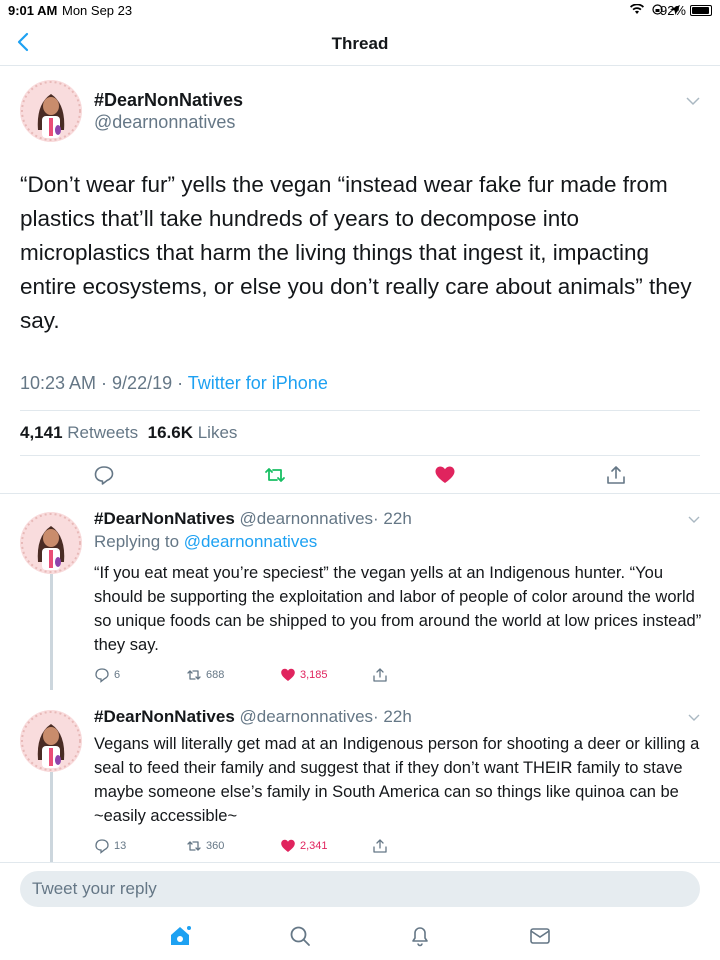 This screenshot has width=720, height=960. Describe the element at coordinates (540, 936) in the screenshot. I see `messages-icon` at that location.